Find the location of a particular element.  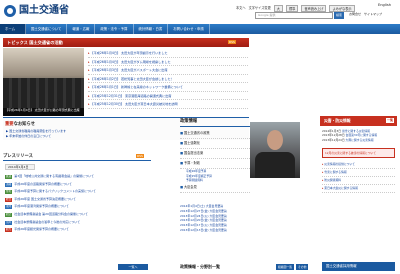

header-tools: お問合せ サイトマップ is located at coordinates (365, 14).